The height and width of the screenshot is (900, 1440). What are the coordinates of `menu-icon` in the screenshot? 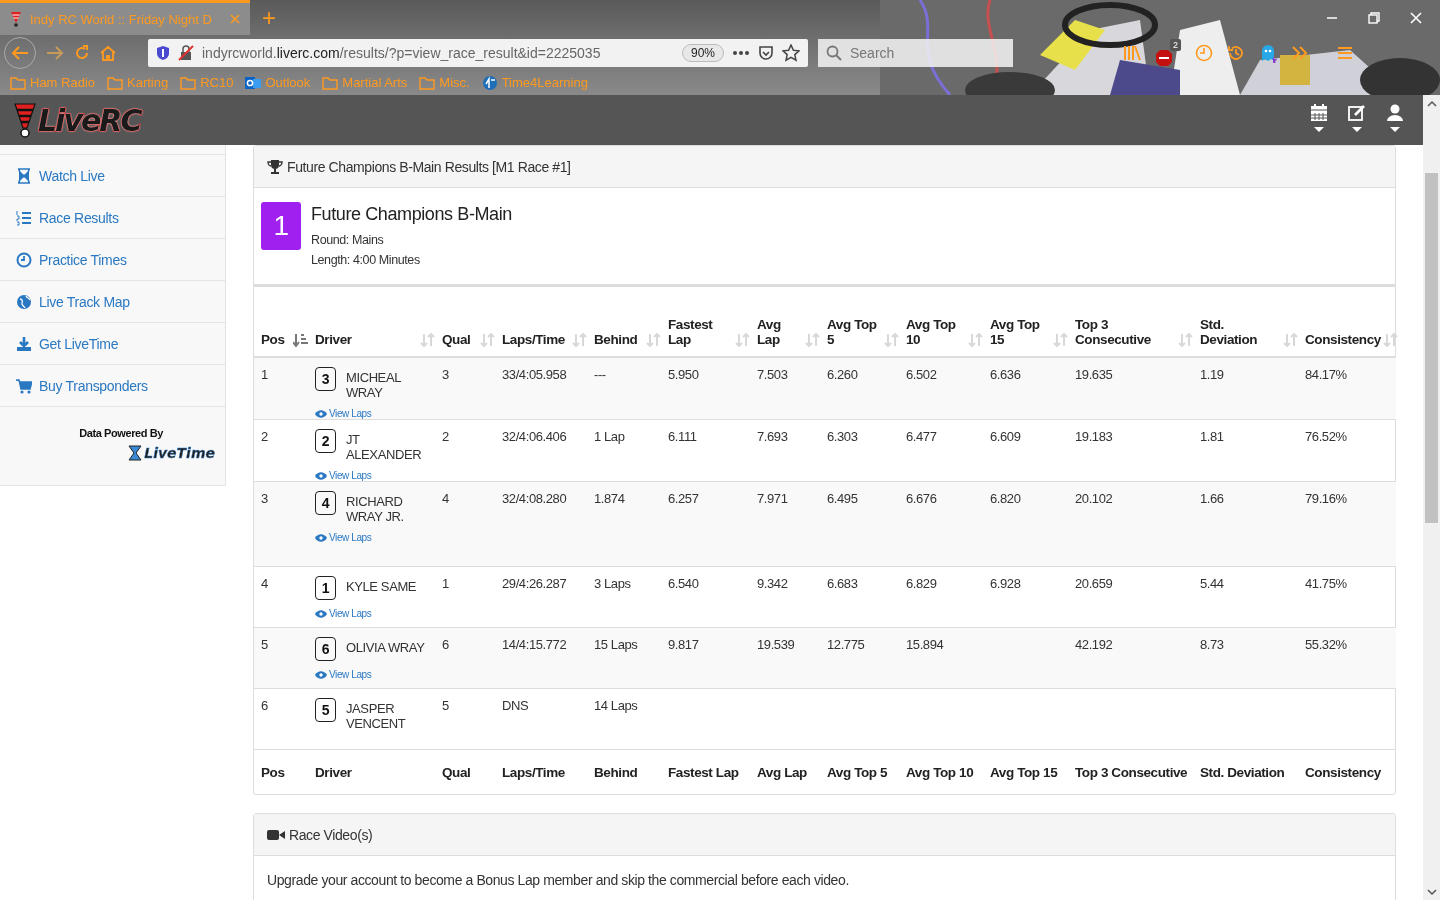 It's located at (1345, 52).